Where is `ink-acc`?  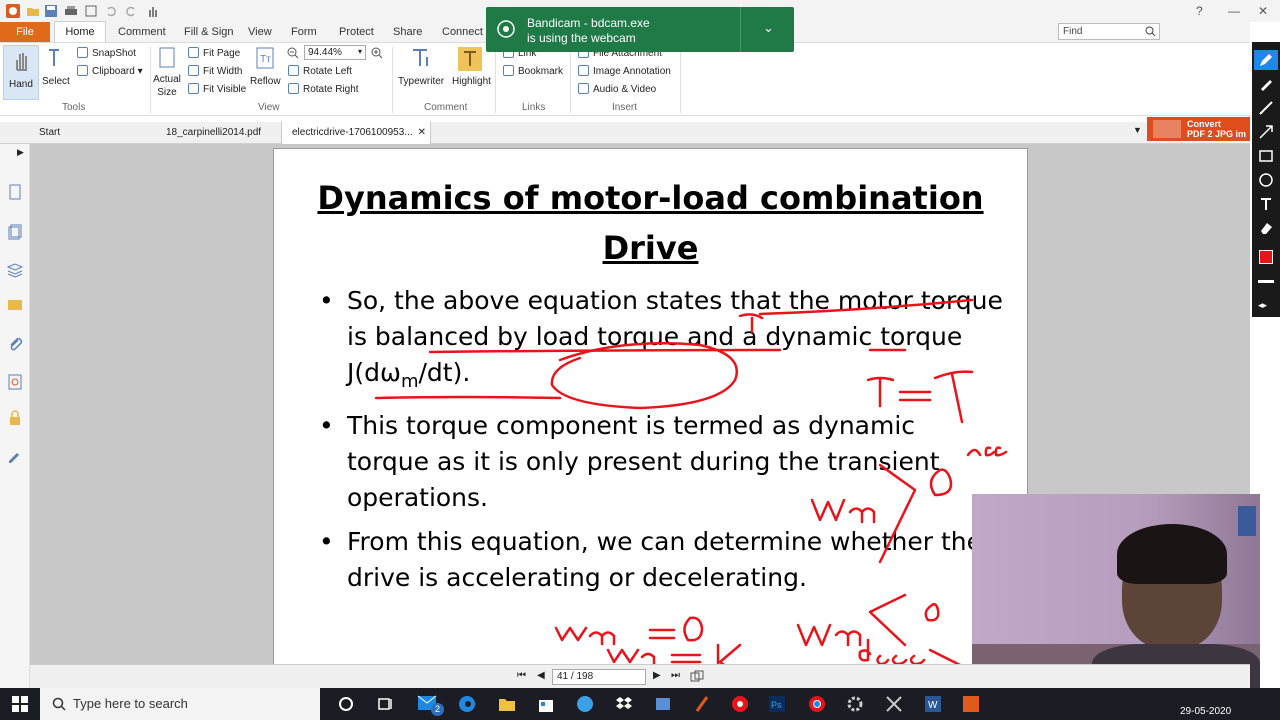
ink-acc is located at coordinates (987, 451).